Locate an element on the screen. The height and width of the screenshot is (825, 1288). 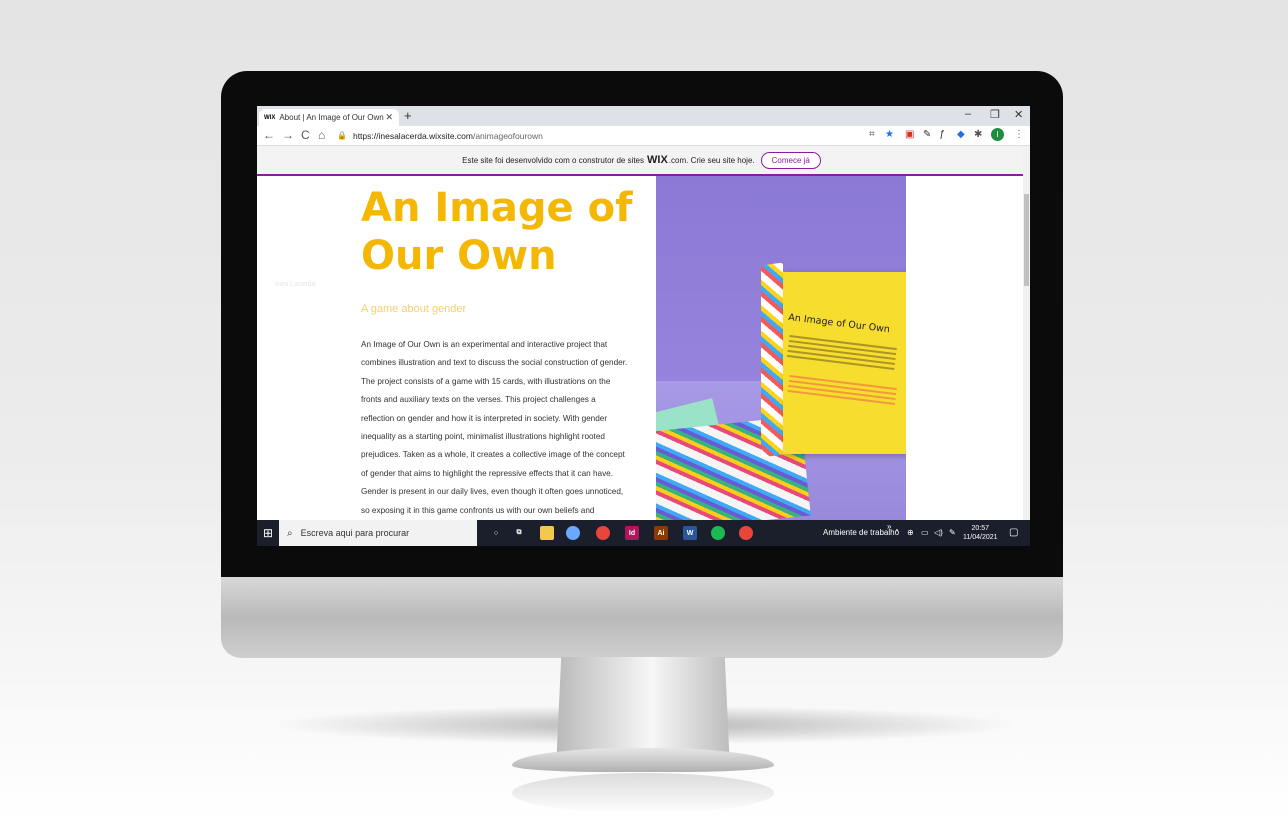
pen-icon: ✎ is located at coordinates (927, 134).